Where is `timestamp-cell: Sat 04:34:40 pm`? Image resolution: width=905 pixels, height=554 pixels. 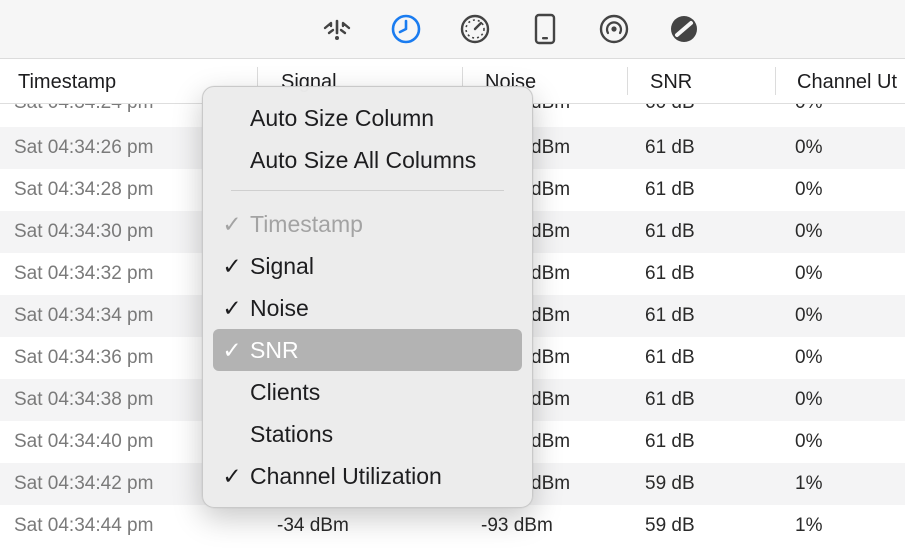
timestamp-cell: Sat 04:34:40 pm is located at coordinates (84, 441).